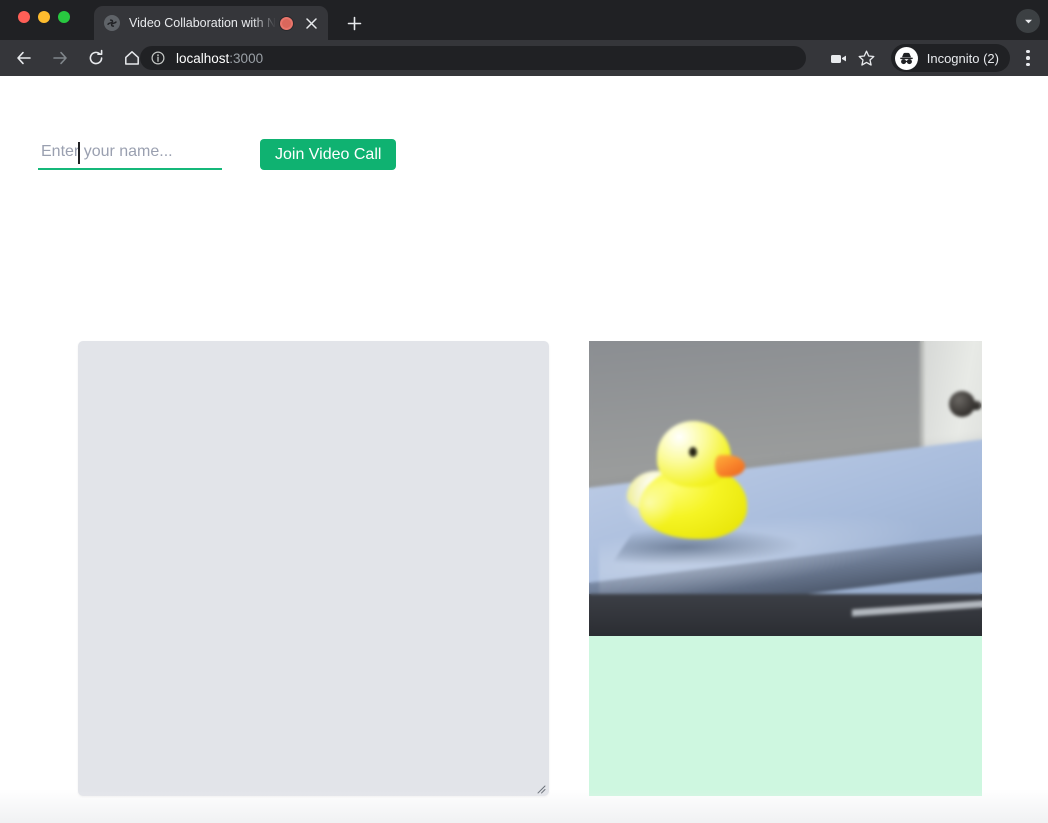 The height and width of the screenshot is (823, 1048). I want to click on star-icon, so click(867, 58).